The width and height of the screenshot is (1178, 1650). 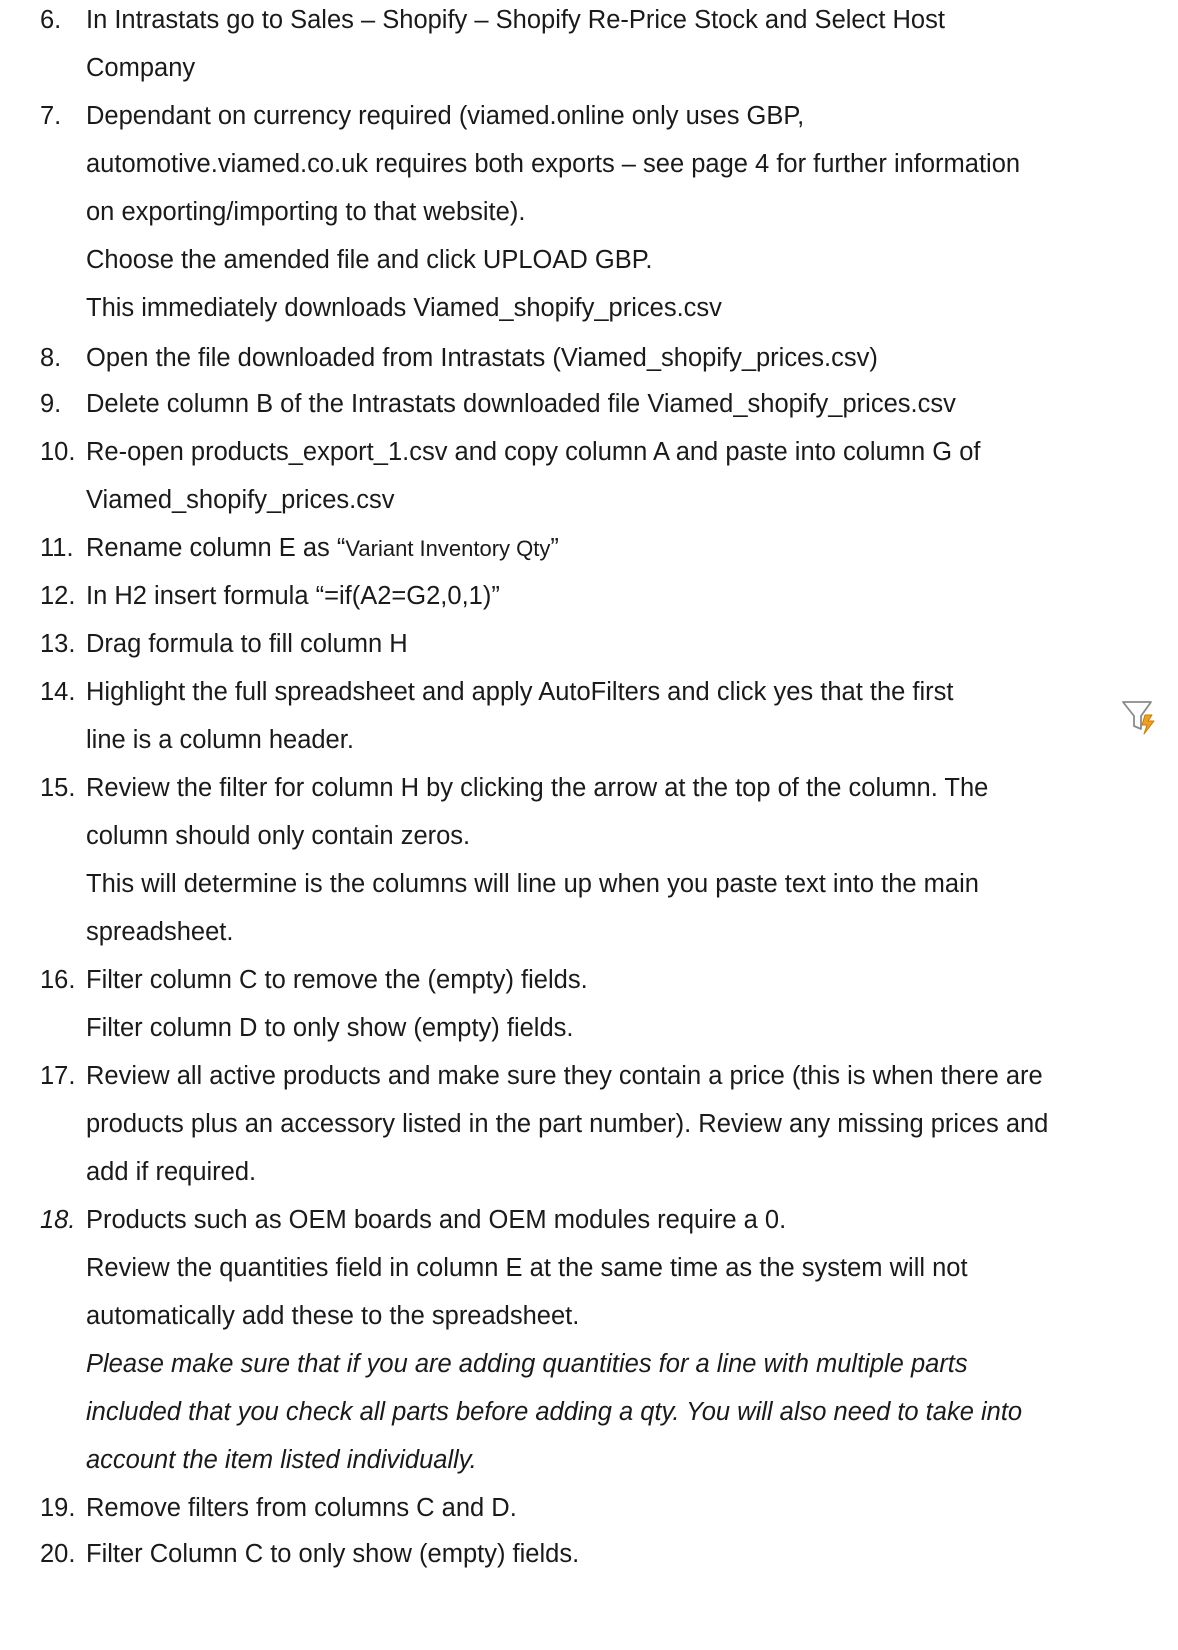 I want to click on step-text: Viamed_shopify_prices.csv, so click(x=240, y=500).